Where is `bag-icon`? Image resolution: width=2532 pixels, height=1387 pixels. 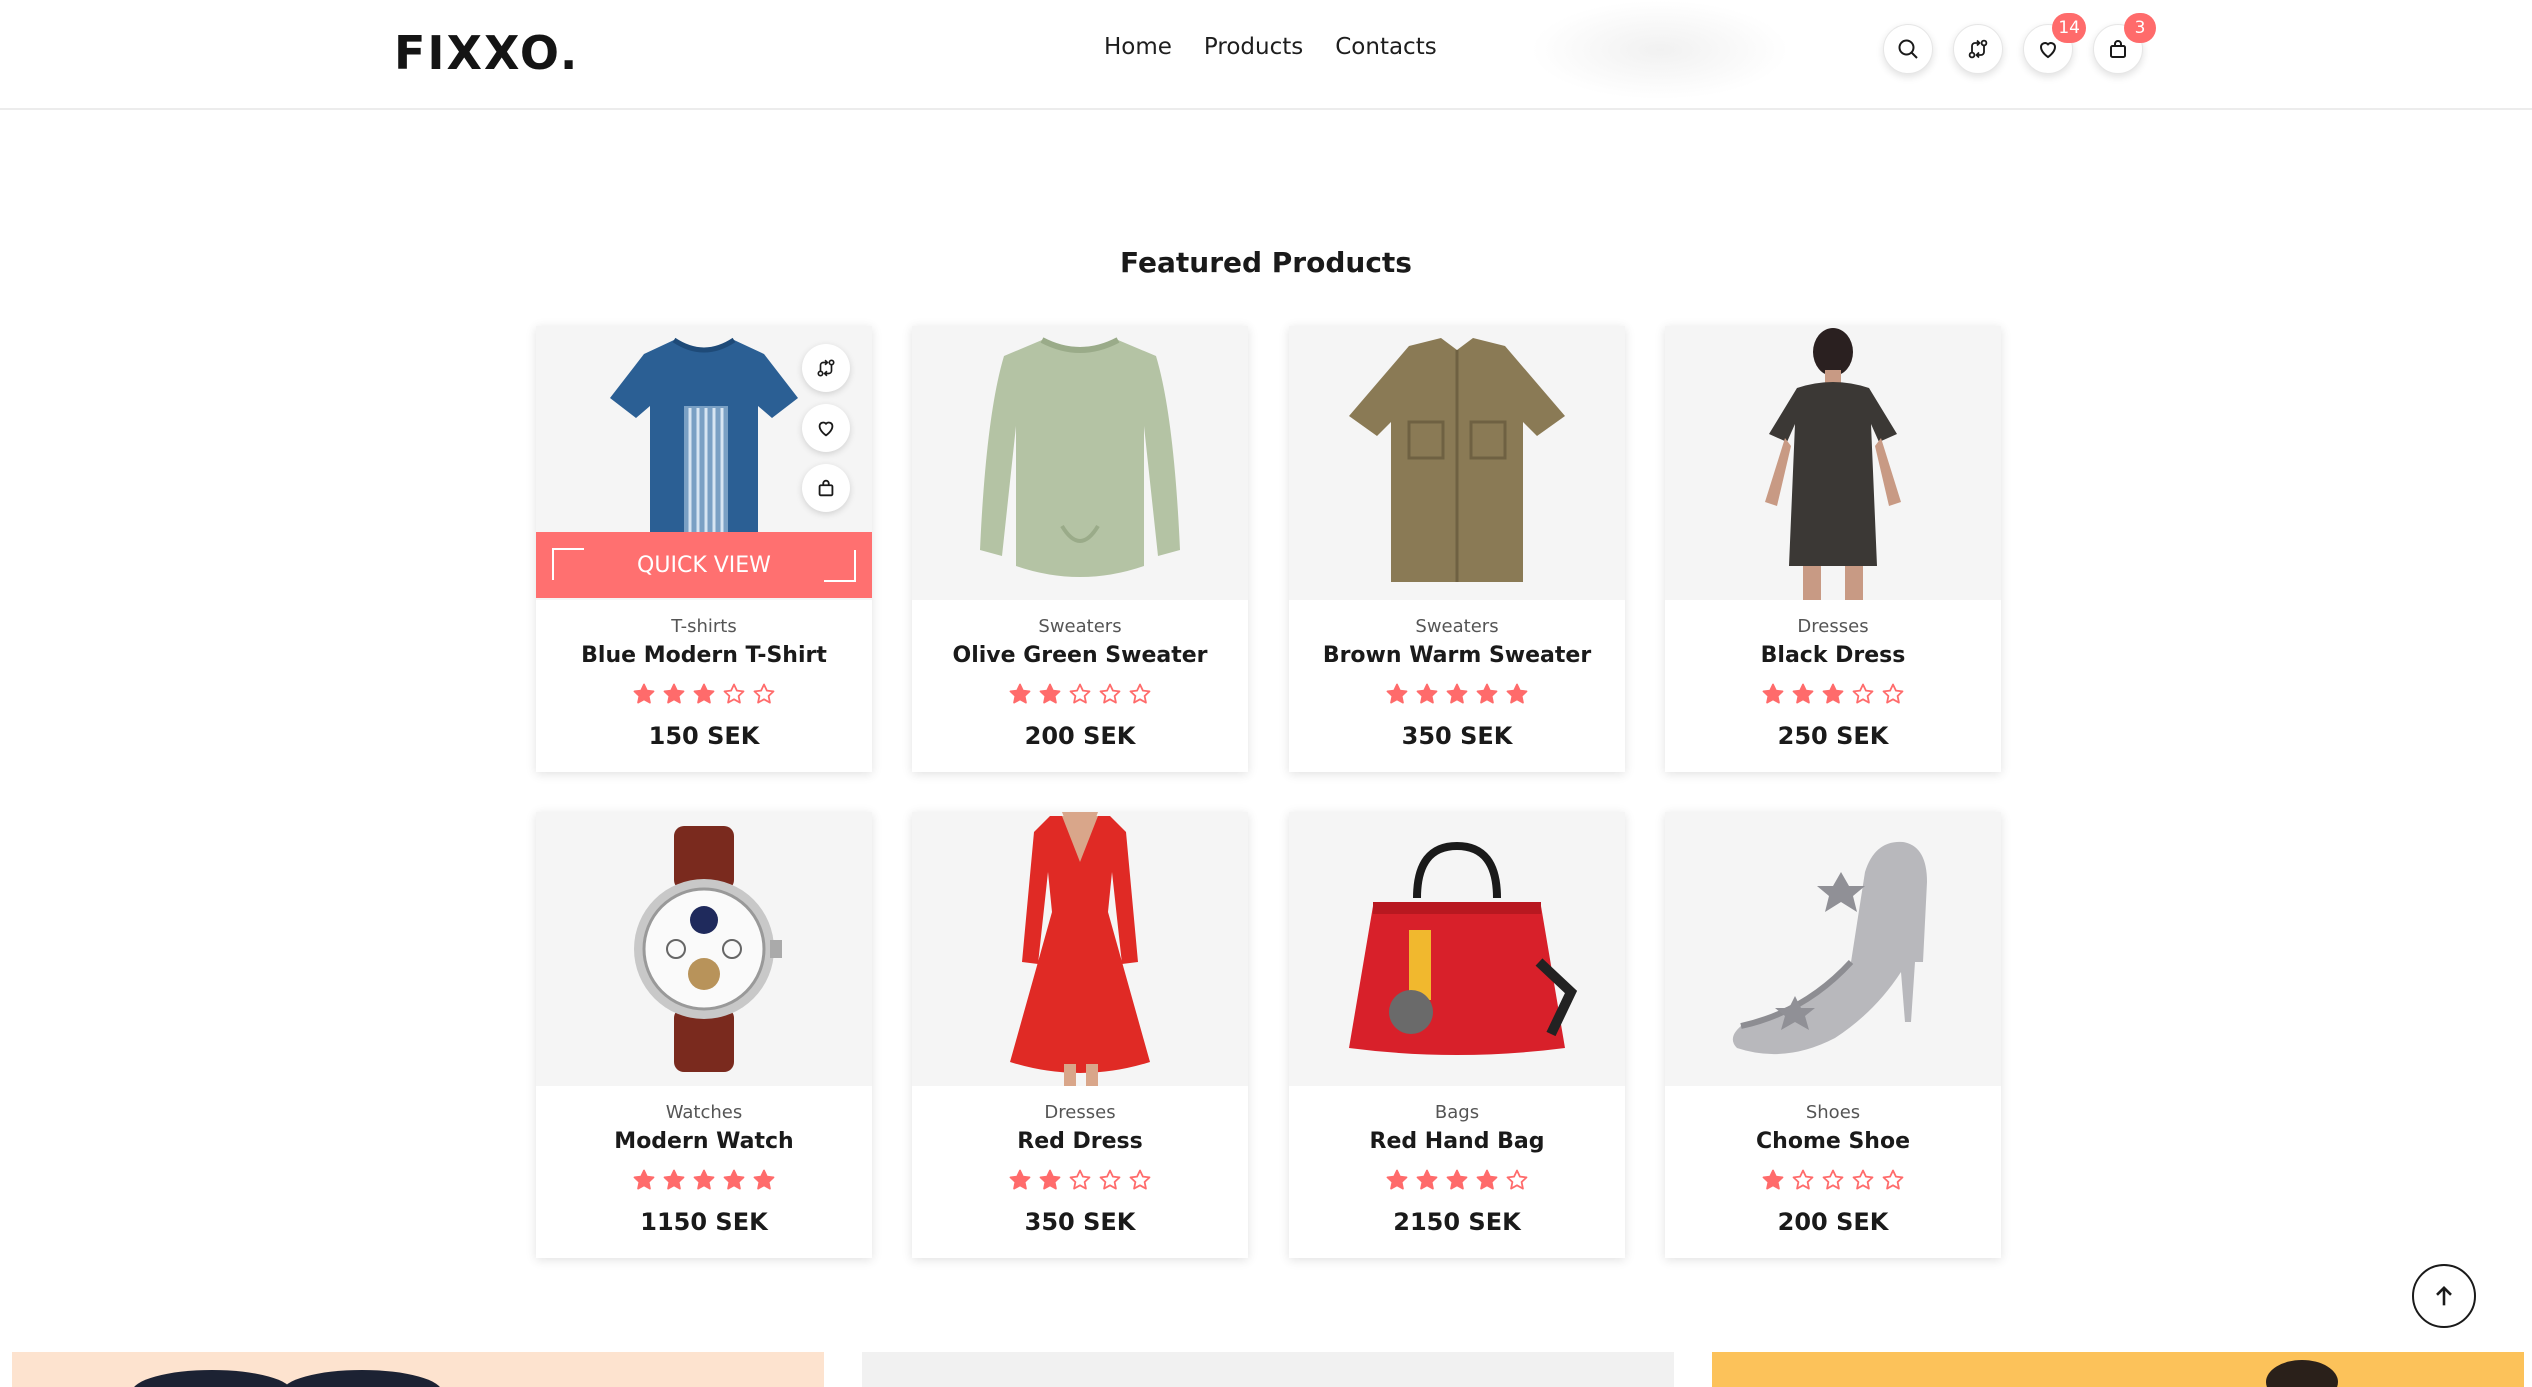
bag-icon is located at coordinates (826, 488).